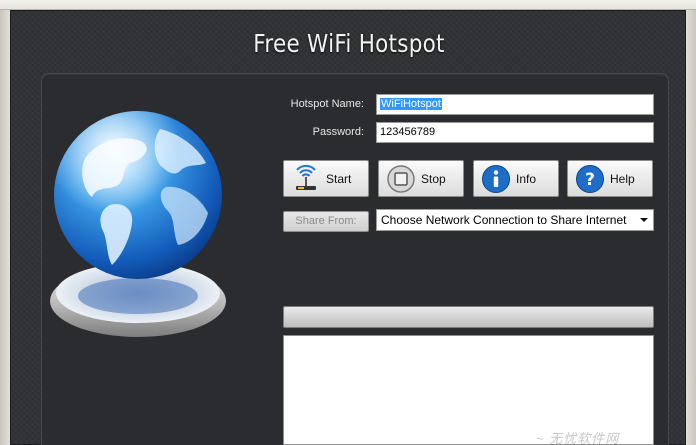  What do you see at coordinates (327, 104) in the screenshot?
I see `hotspot-name-label: Hotspot Name:` at bounding box center [327, 104].